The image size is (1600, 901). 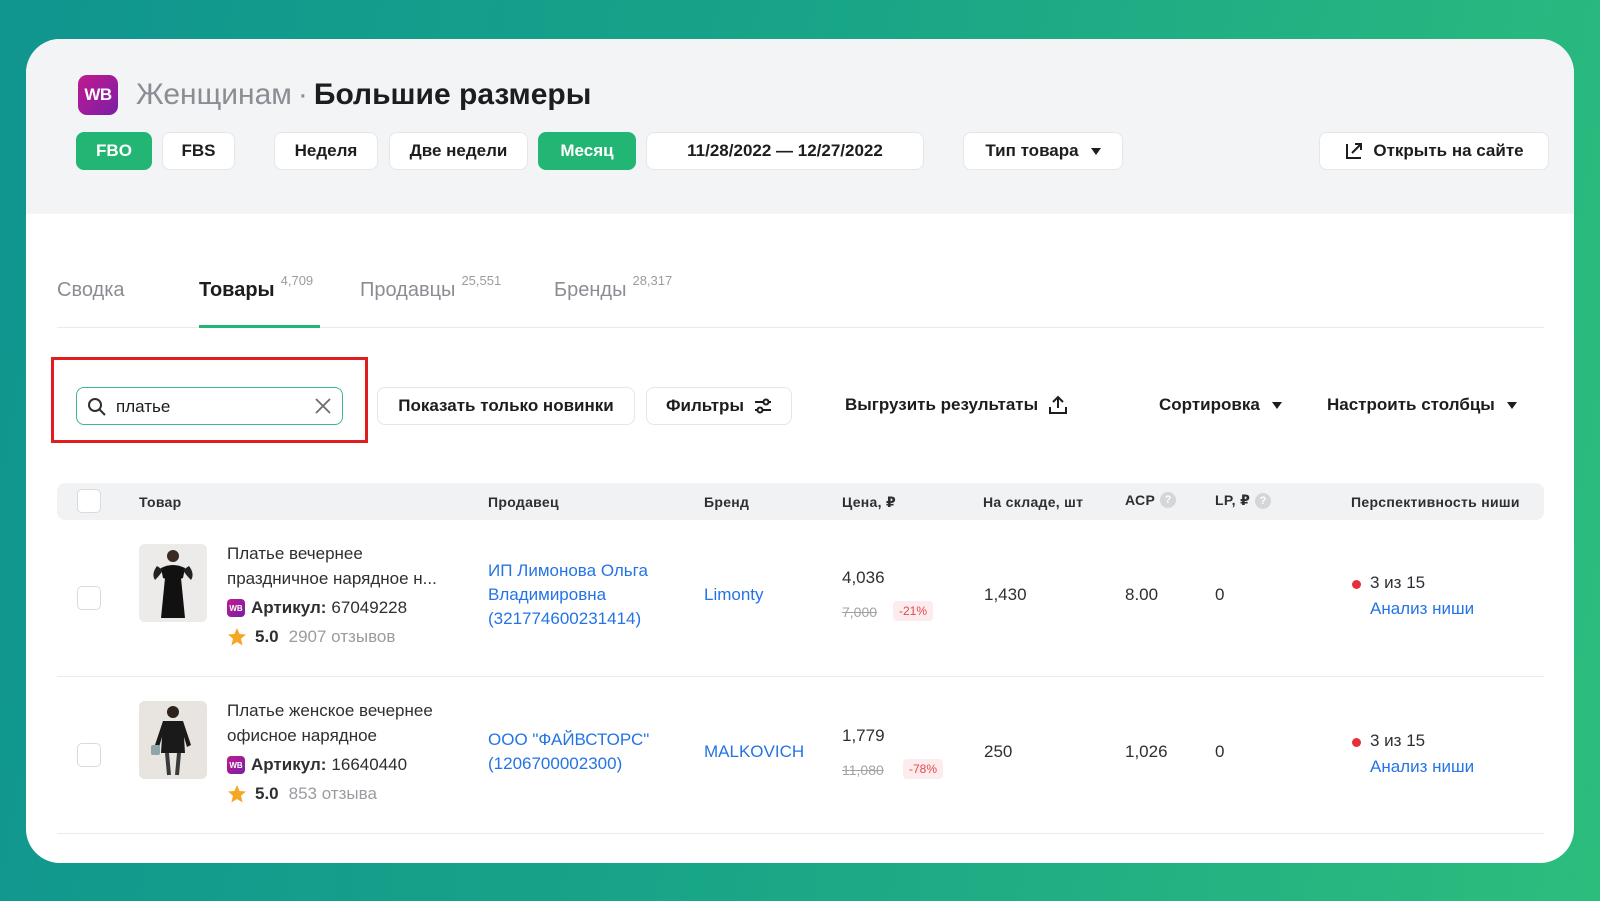 What do you see at coordinates (430, 287) in the screenshot?
I see `tab-sellers: Продавцы 25,551` at bounding box center [430, 287].